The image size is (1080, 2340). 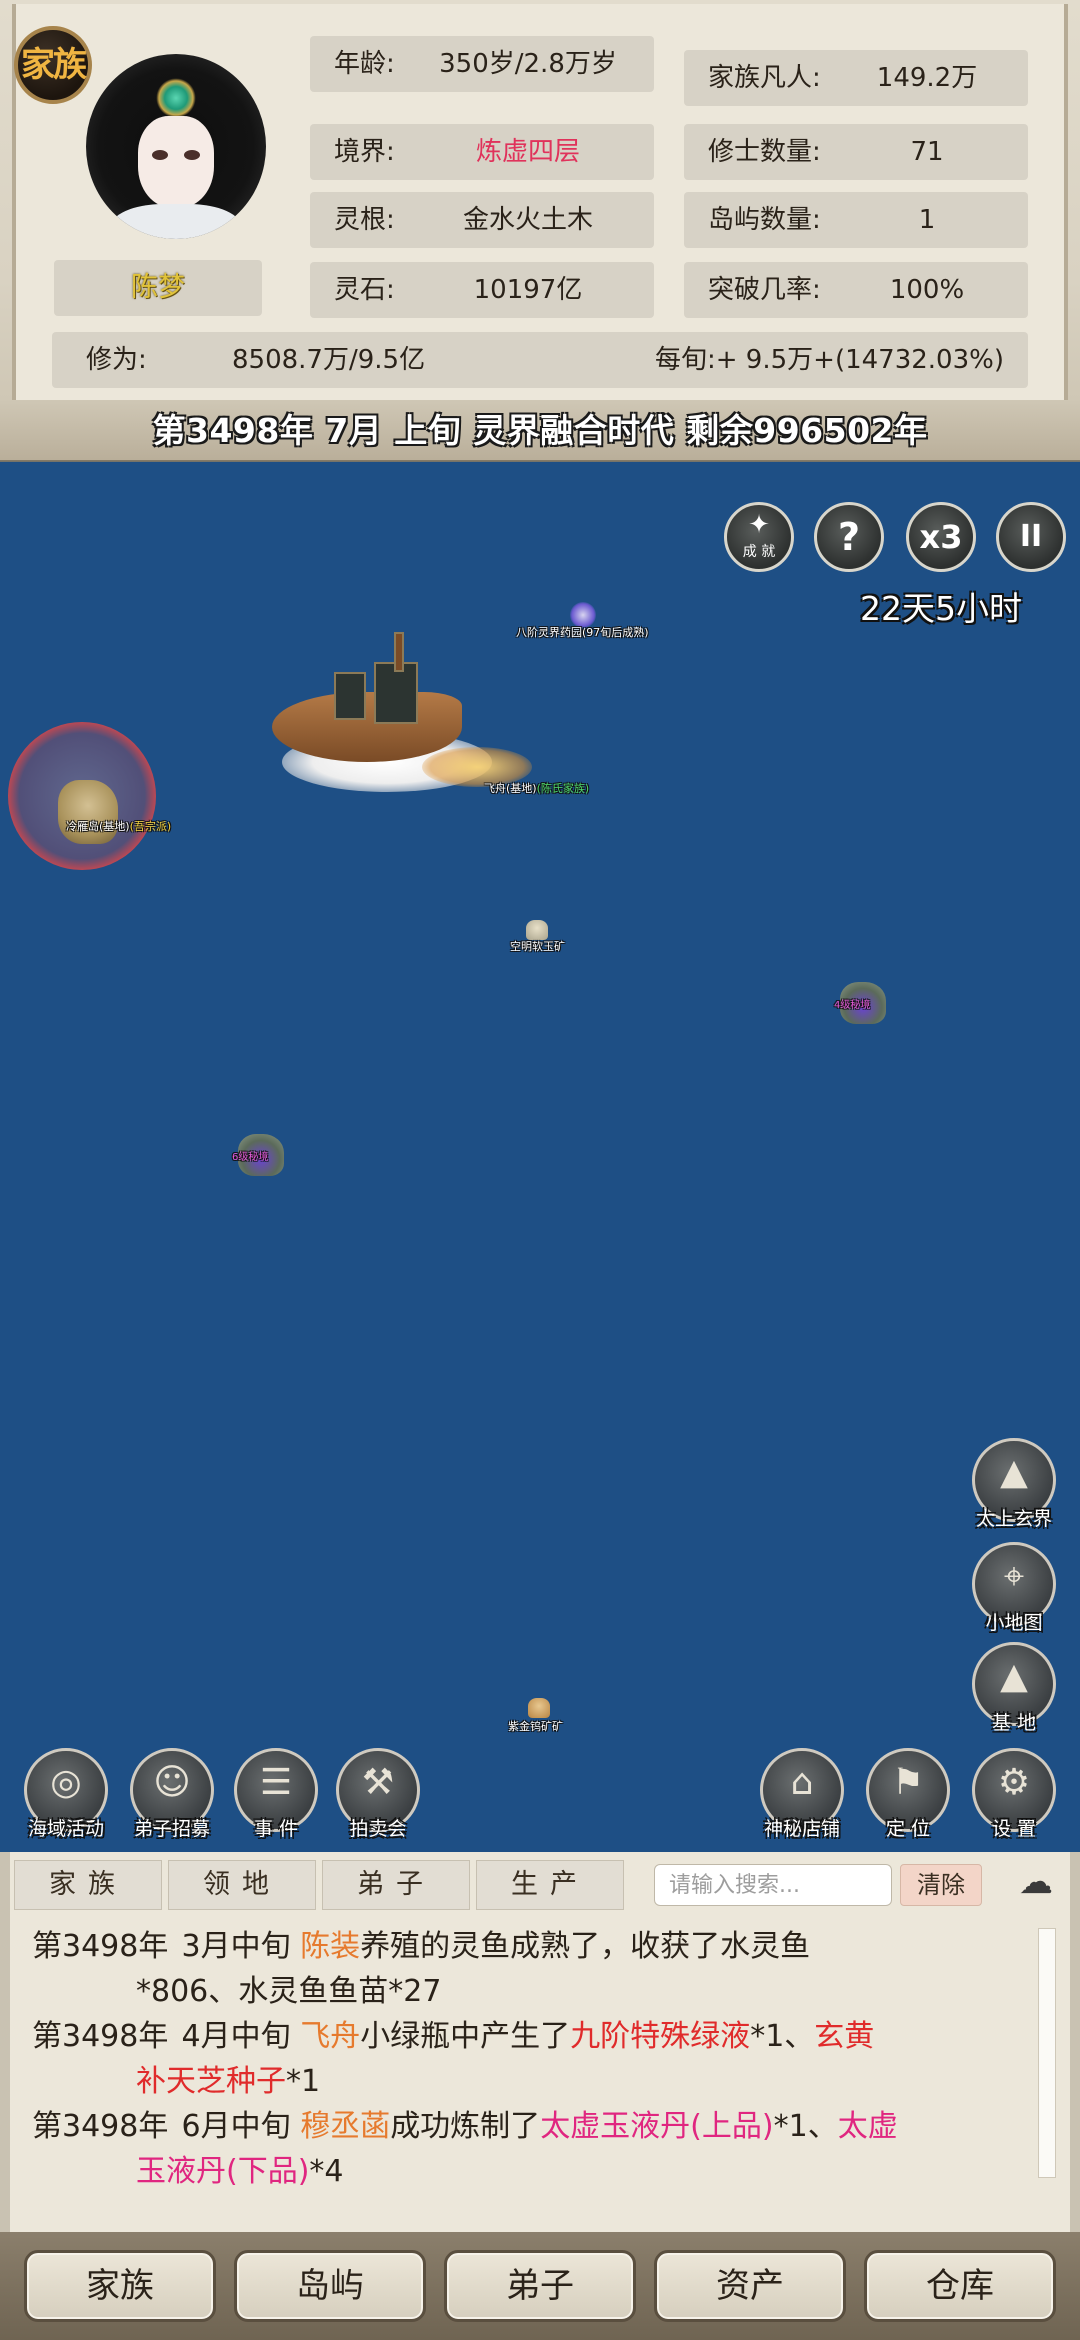 What do you see at coordinates (350, 696) in the screenshot?
I see `airship-tower` at bounding box center [350, 696].